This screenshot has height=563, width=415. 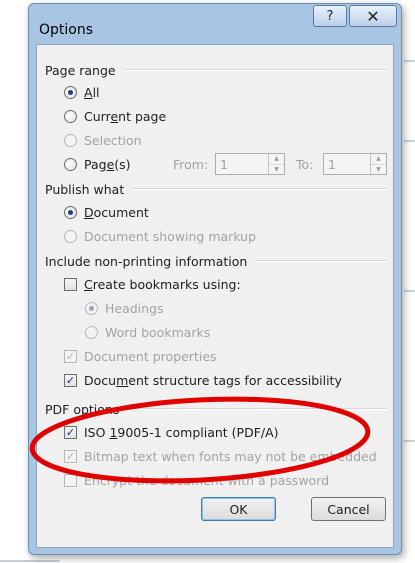 I want to click on publish-what-header: Publish what, so click(x=216, y=189).